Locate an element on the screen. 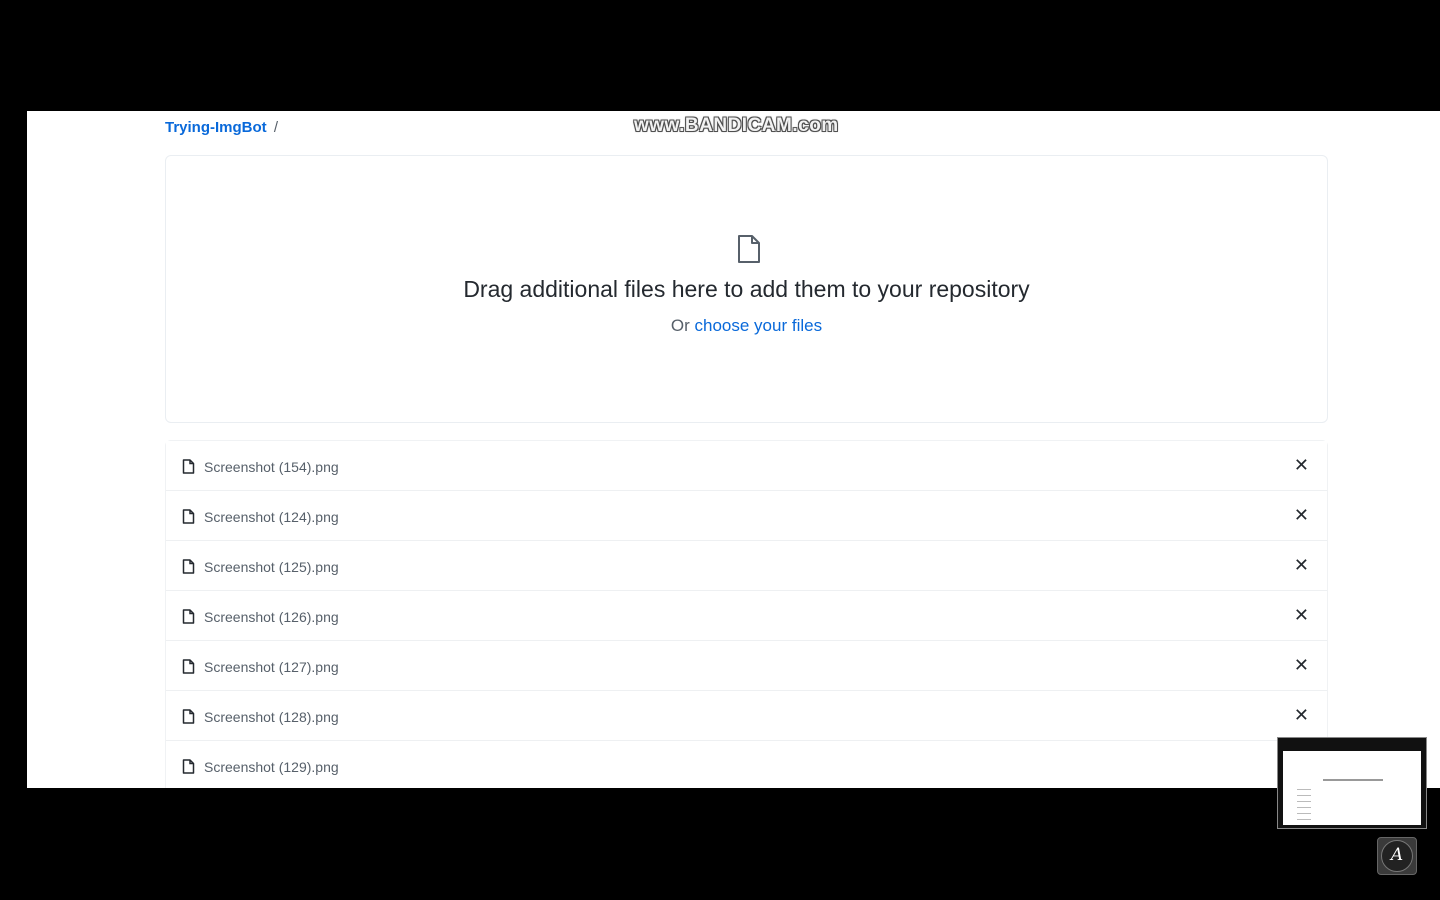 Image resolution: width=1440 pixels, height=900 pixels. file-row: Screenshot (128).png ✕ is located at coordinates (746, 716).